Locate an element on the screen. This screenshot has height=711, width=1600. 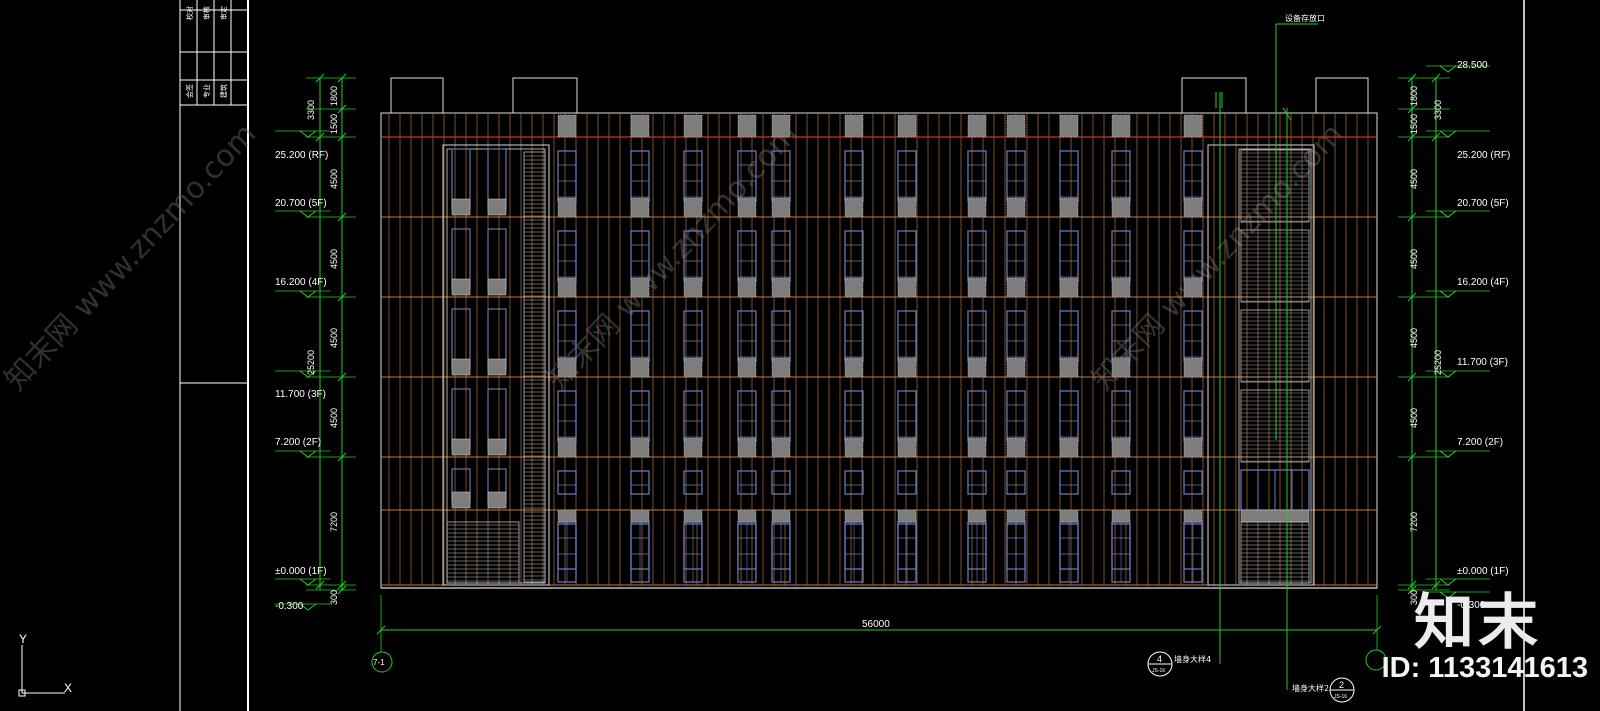
level-right-2f: 7.200 (2F) is located at coordinates (1480, 442).